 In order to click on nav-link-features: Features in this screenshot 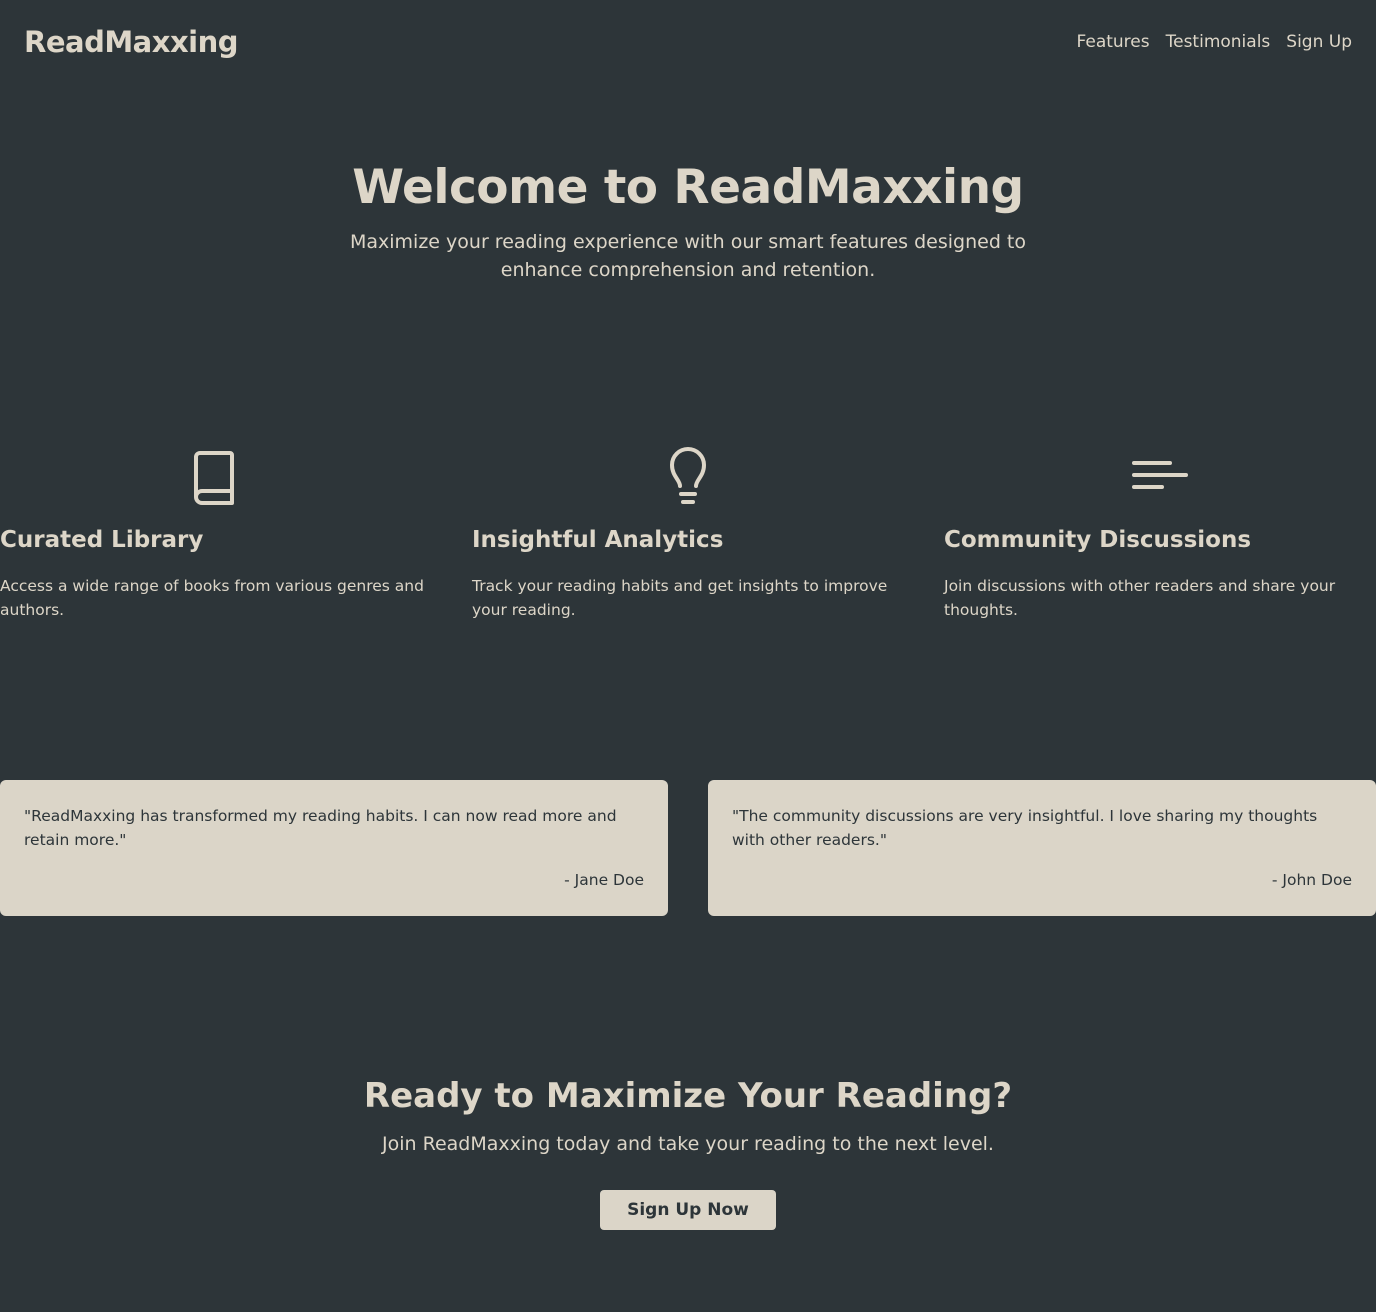, I will do `click(1113, 42)`.